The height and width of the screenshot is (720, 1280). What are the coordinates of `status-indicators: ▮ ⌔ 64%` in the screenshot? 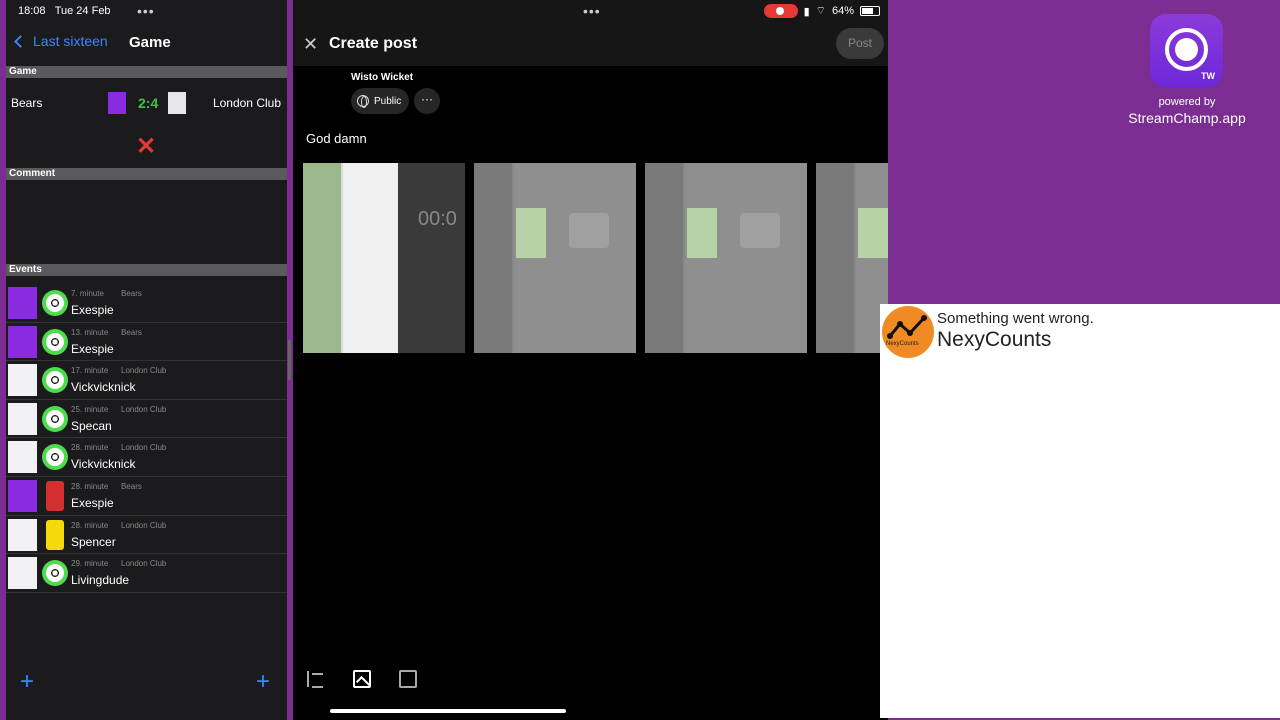 It's located at (821, 11).